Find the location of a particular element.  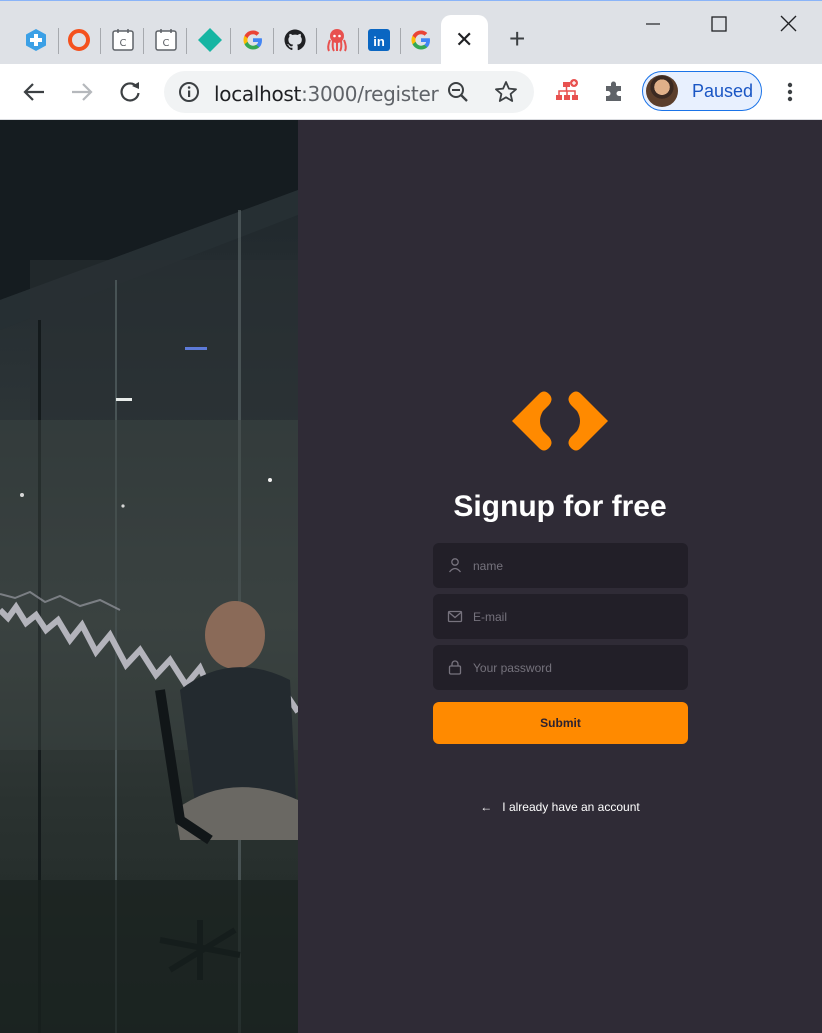

extensions-puzzle-icon is located at coordinates (615, 92).